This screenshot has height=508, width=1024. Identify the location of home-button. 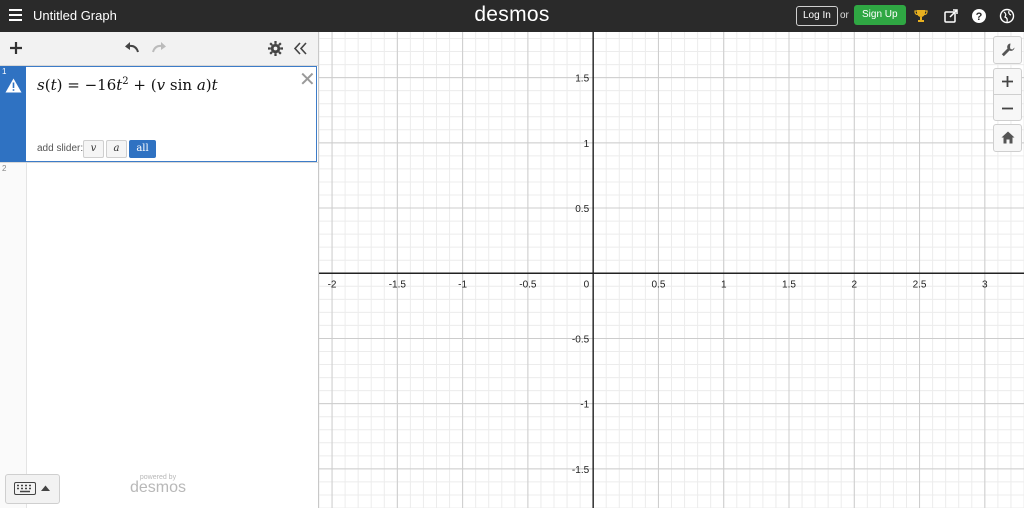
(1007, 138).